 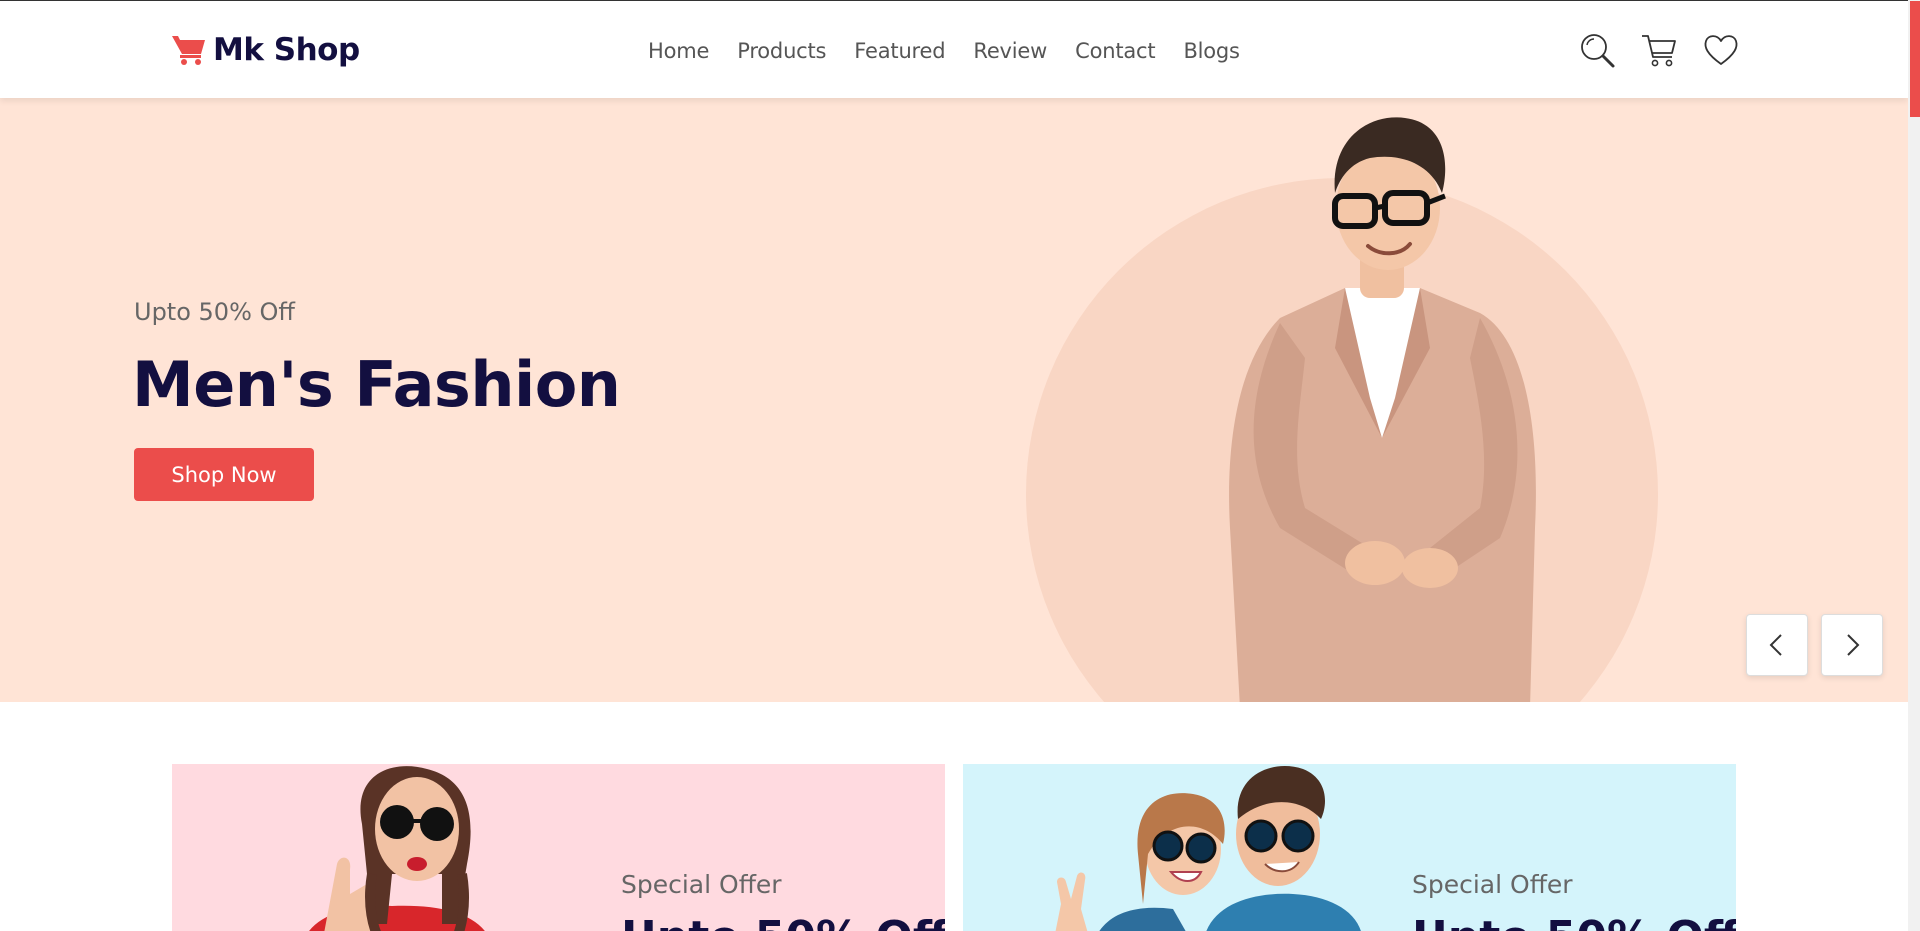 What do you see at coordinates (1211, 51) in the screenshot?
I see `nav-blogs: Blogs` at bounding box center [1211, 51].